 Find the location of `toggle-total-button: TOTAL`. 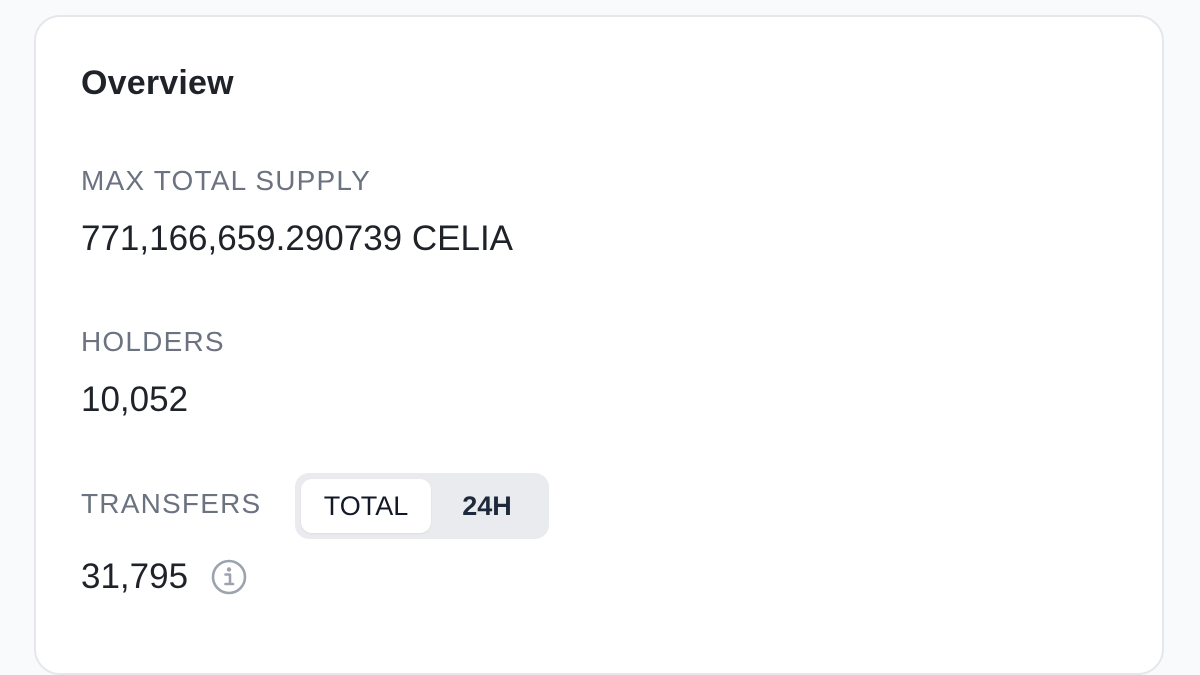

toggle-total-button: TOTAL is located at coordinates (366, 506).